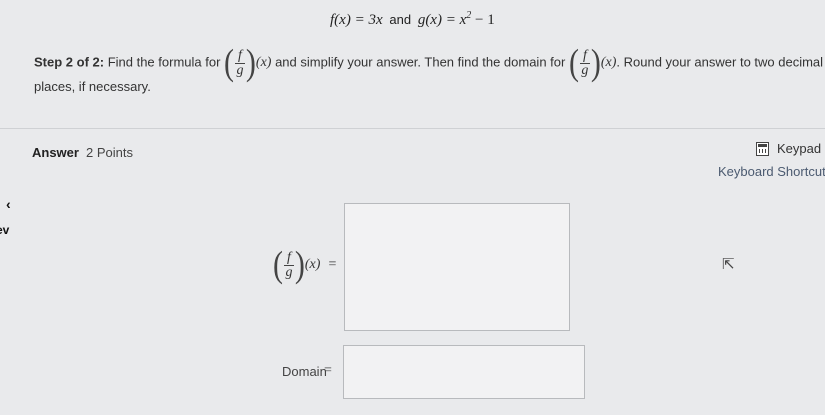 This screenshot has width=825, height=415. Describe the element at coordinates (305, 264) in the screenshot. I see `f-over-g-input-label: ( fg ) (x) =` at that location.